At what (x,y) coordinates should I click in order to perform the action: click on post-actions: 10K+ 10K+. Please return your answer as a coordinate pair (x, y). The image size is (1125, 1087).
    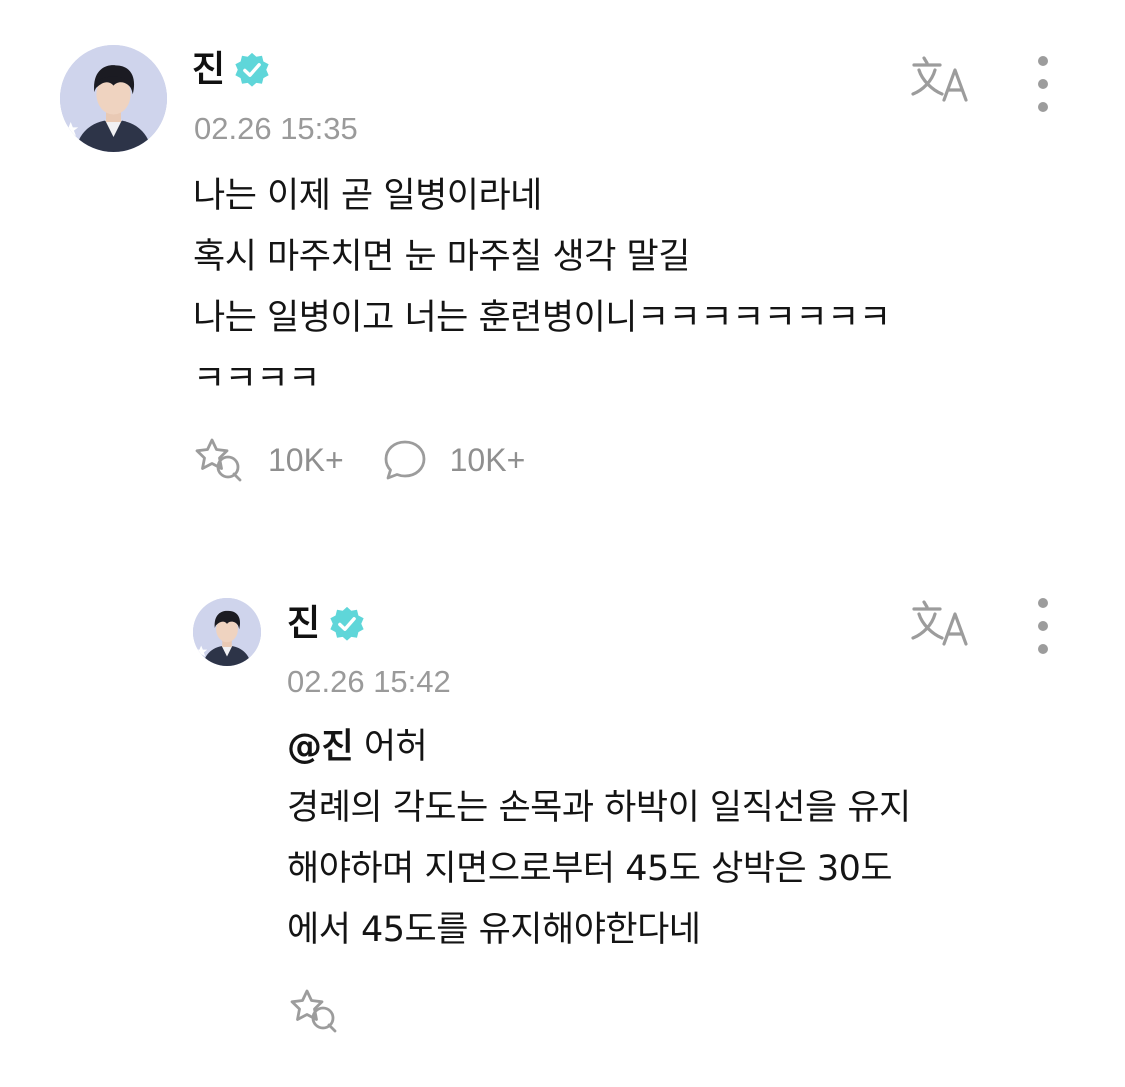
    Looking at the image, I should click on (358, 460).